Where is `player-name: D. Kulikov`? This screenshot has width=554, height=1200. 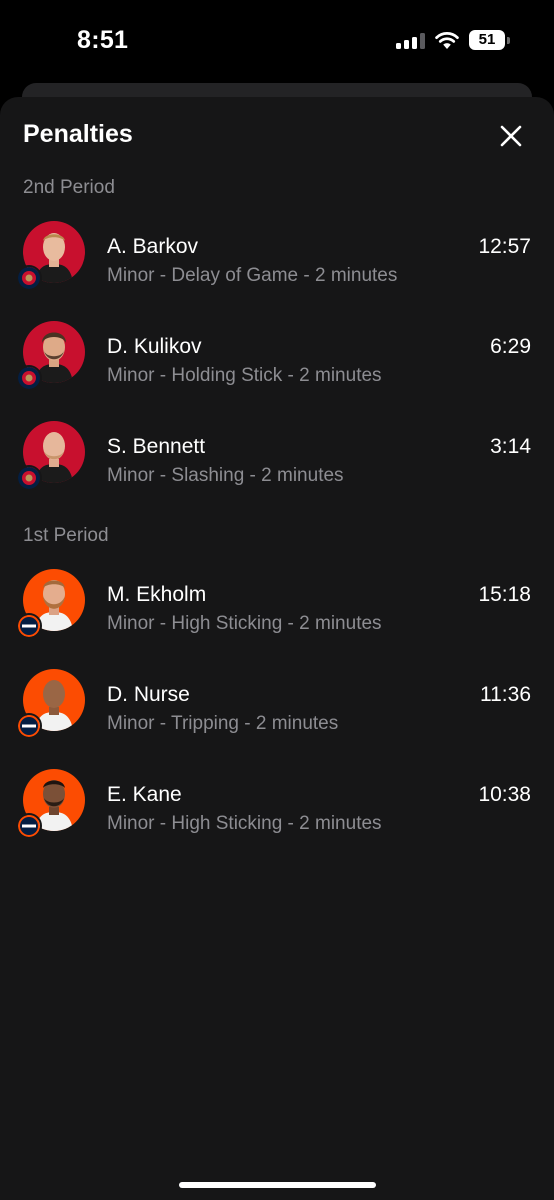 player-name: D. Kulikov is located at coordinates (154, 346).